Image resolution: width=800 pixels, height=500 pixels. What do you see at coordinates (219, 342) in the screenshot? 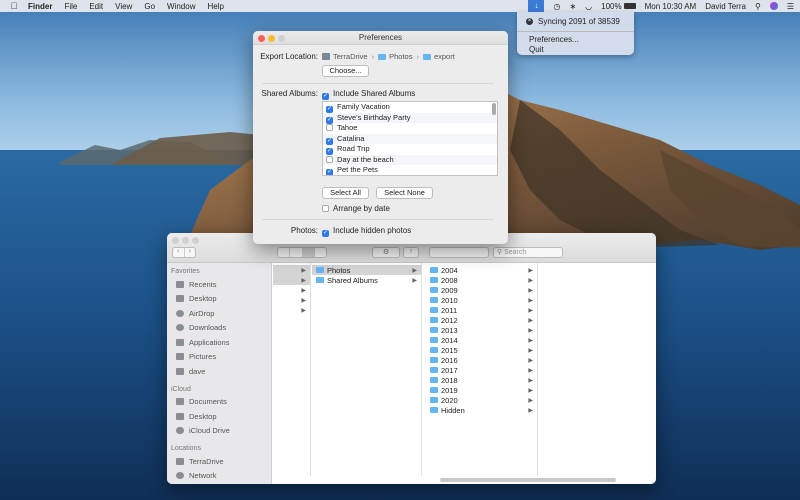
I see `sidebar-item-applications: Applications` at bounding box center [219, 342].